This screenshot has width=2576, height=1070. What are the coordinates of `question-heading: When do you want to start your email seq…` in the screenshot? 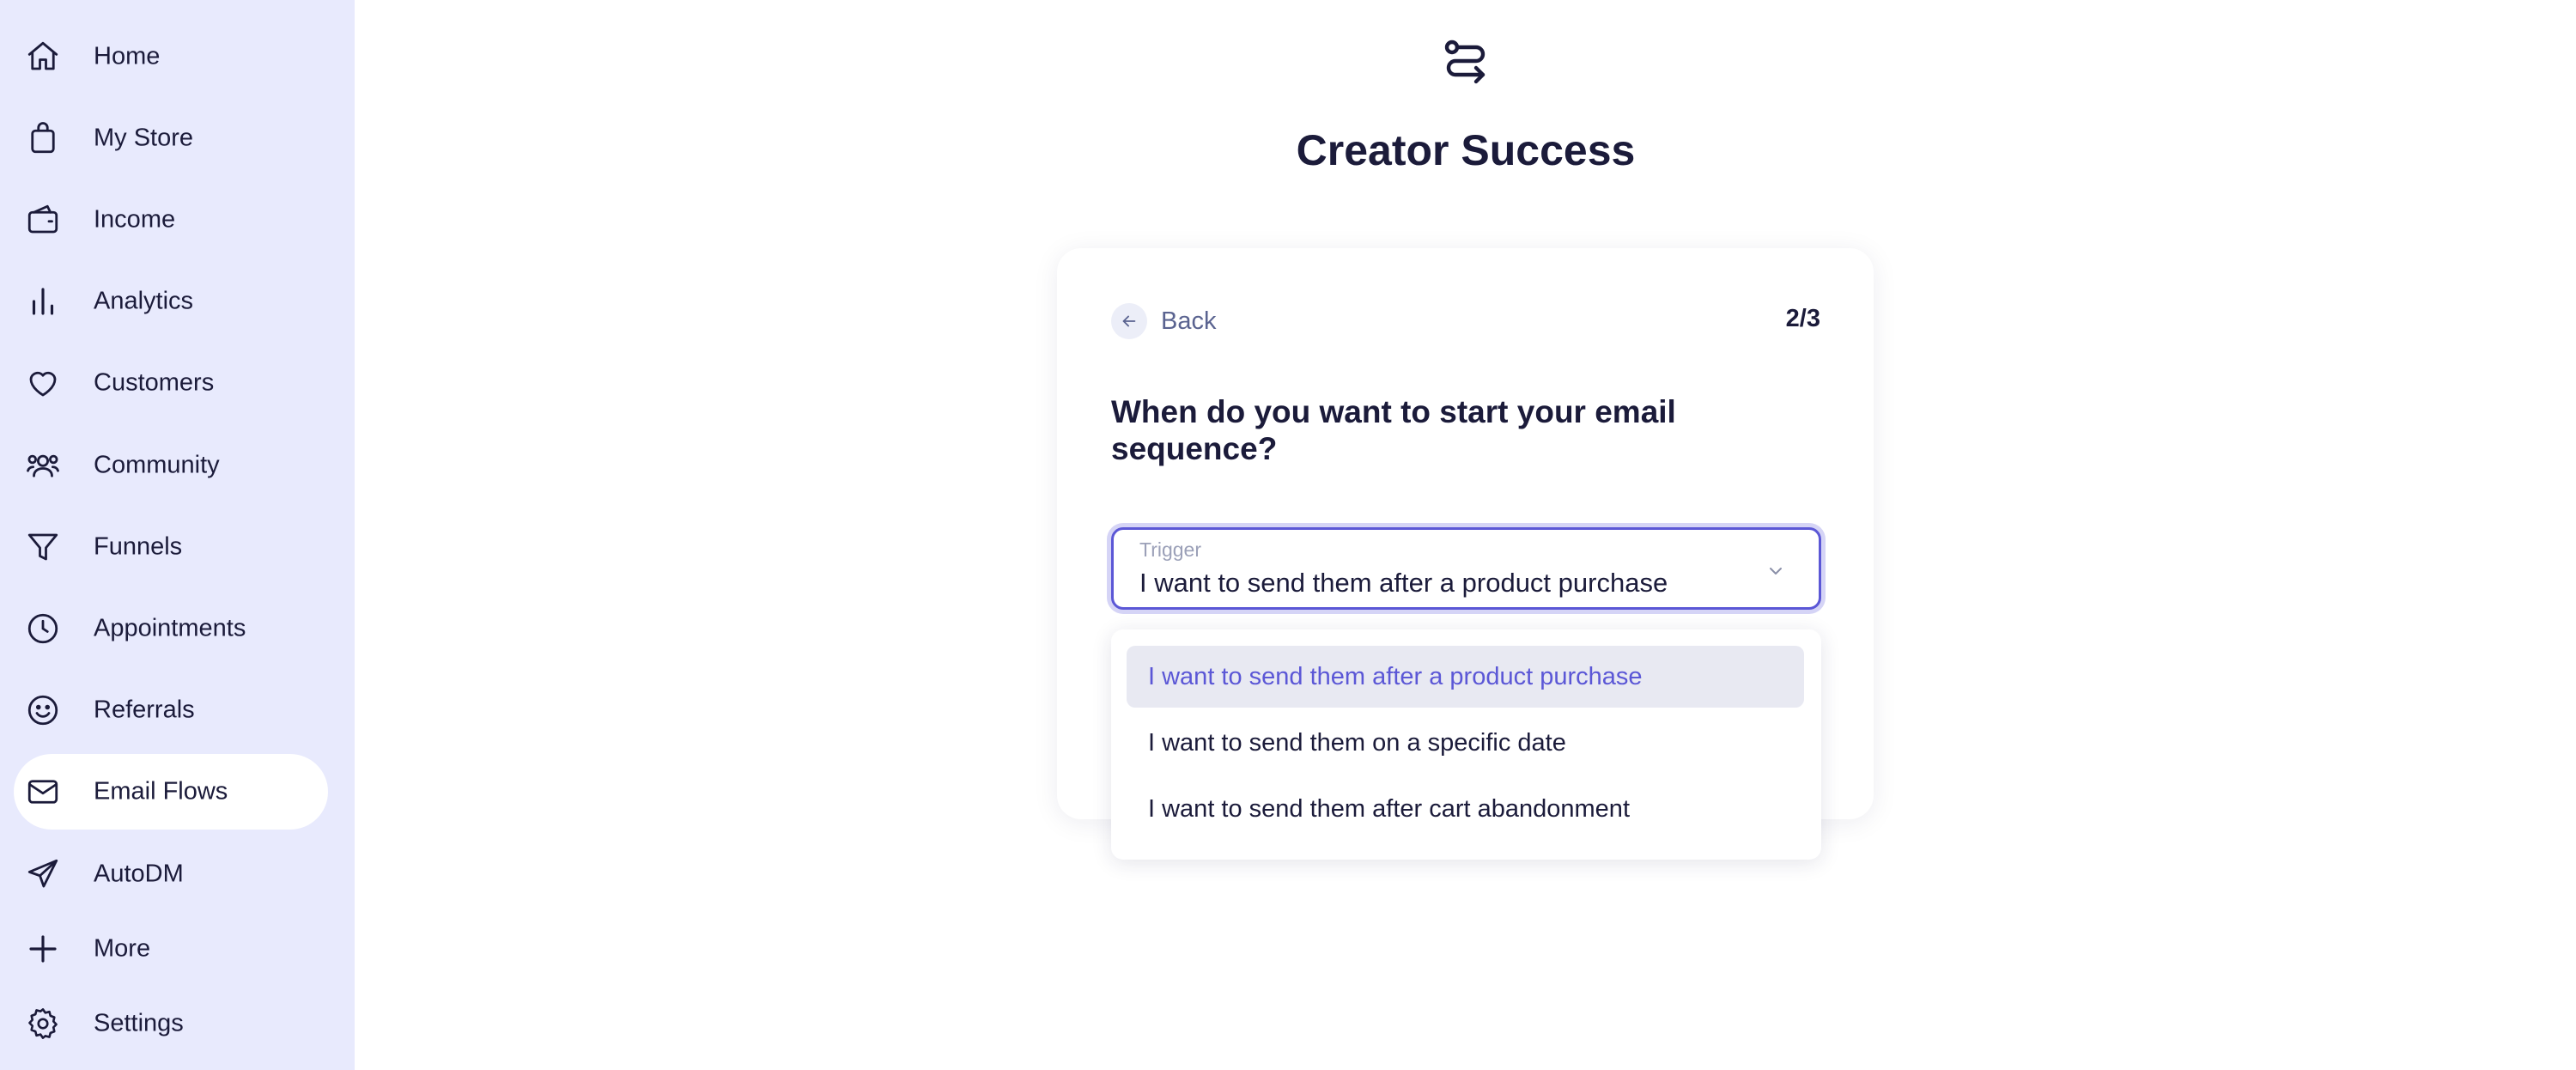 It's located at (1393, 430).